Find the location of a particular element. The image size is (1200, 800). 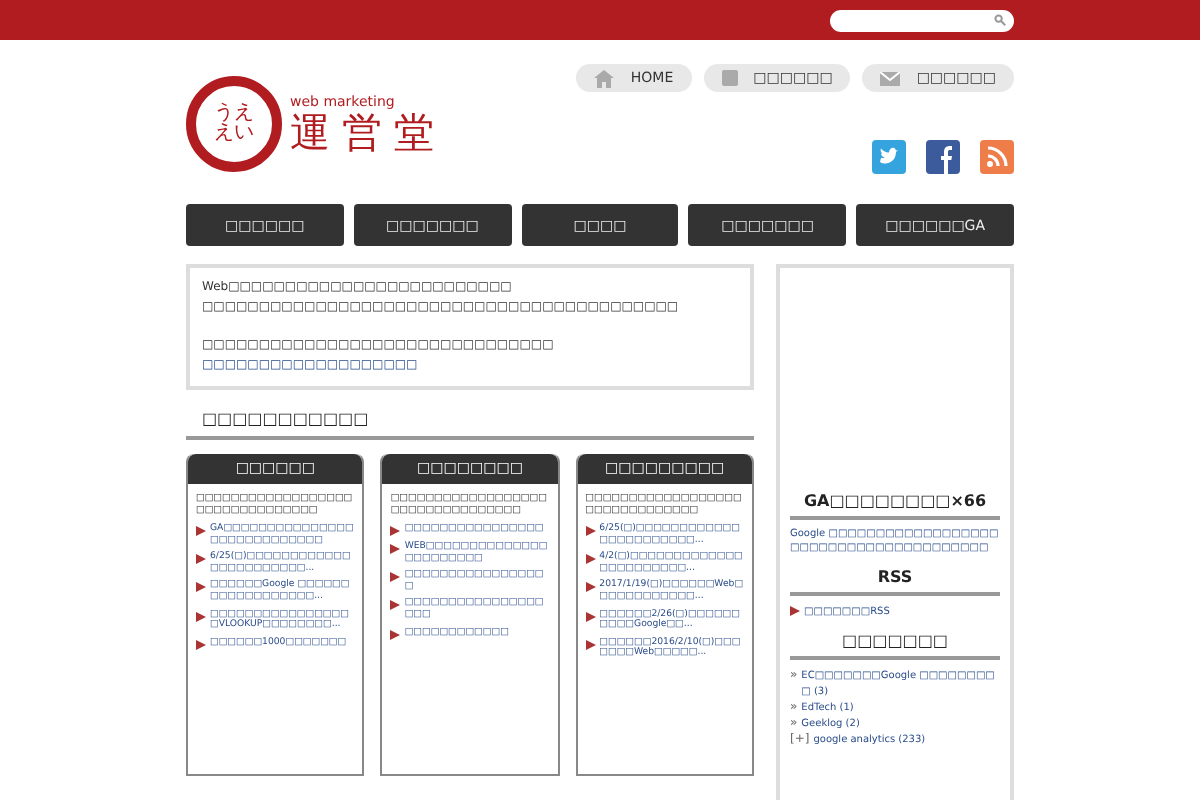

bird-icon is located at coordinates (889, 157).